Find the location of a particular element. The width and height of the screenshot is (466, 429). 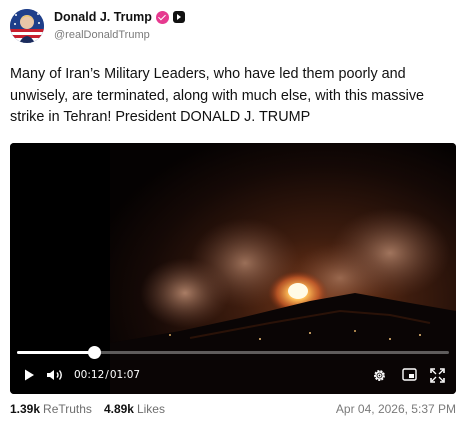

video-time: 00:12/01:07 is located at coordinates (107, 375).